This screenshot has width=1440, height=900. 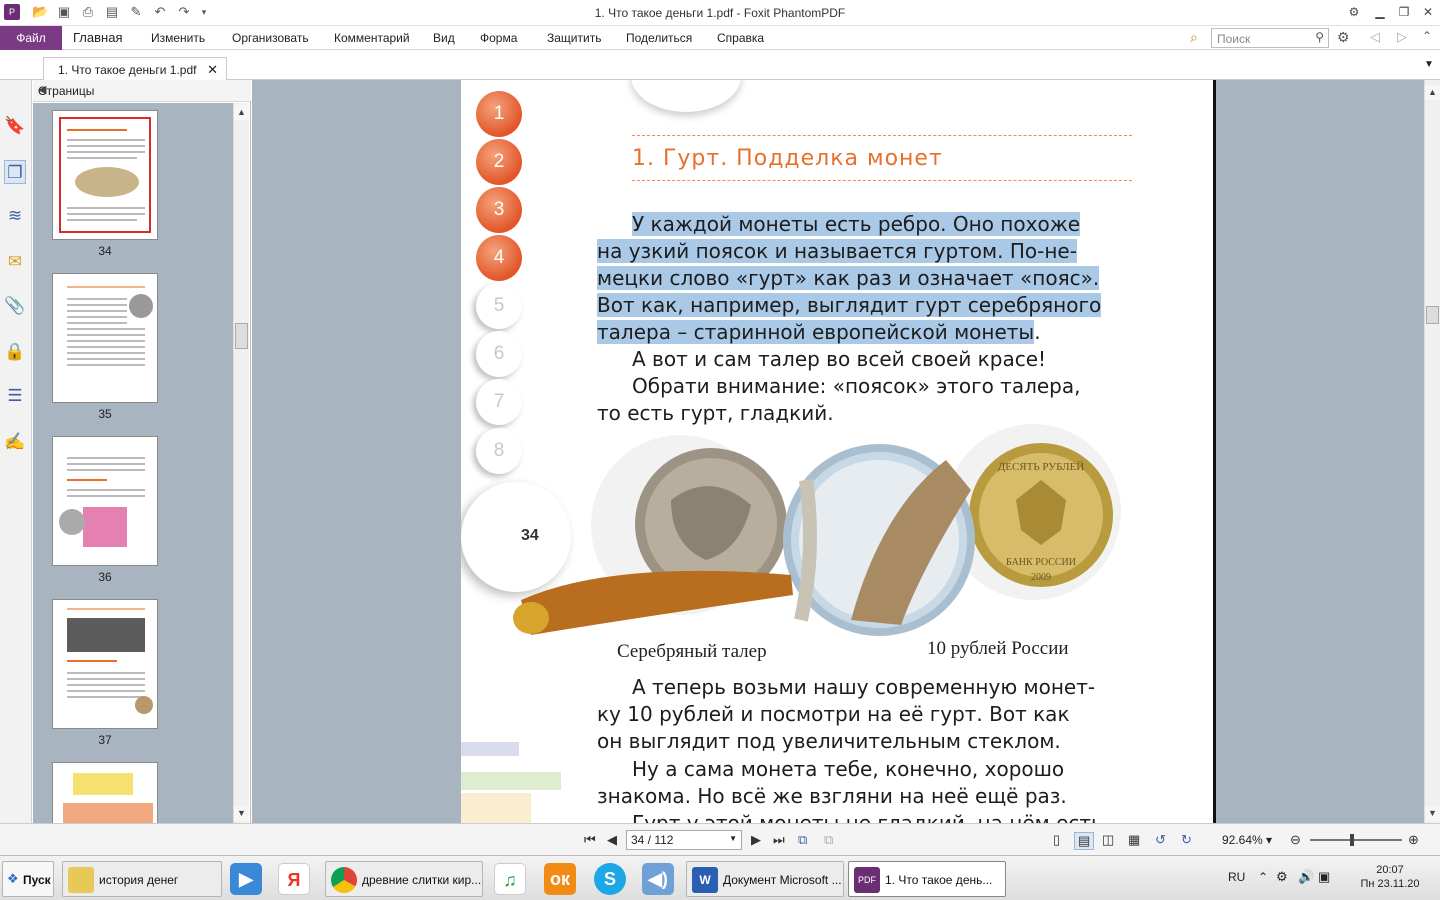 What do you see at coordinates (499, 402) in the screenshot?
I see `chapter-circle: 7` at bounding box center [499, 402].